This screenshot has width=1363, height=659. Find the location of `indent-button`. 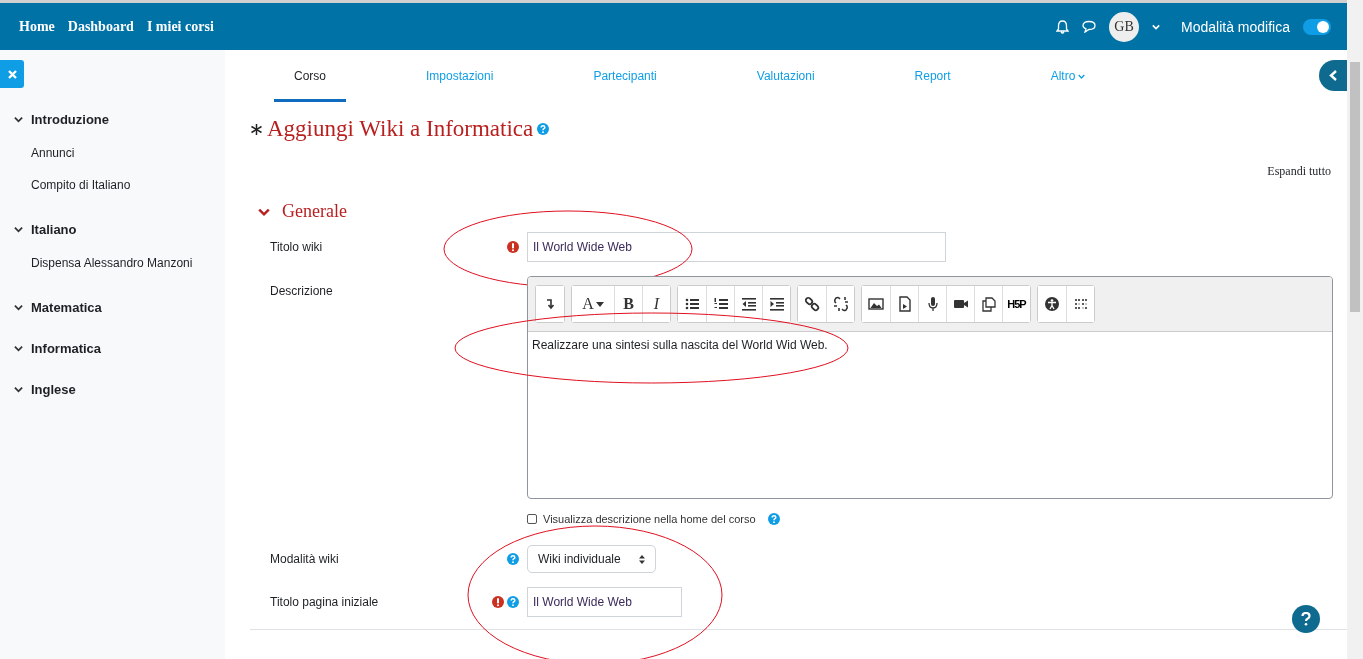

indent-button is located at coordinates (776, 304).